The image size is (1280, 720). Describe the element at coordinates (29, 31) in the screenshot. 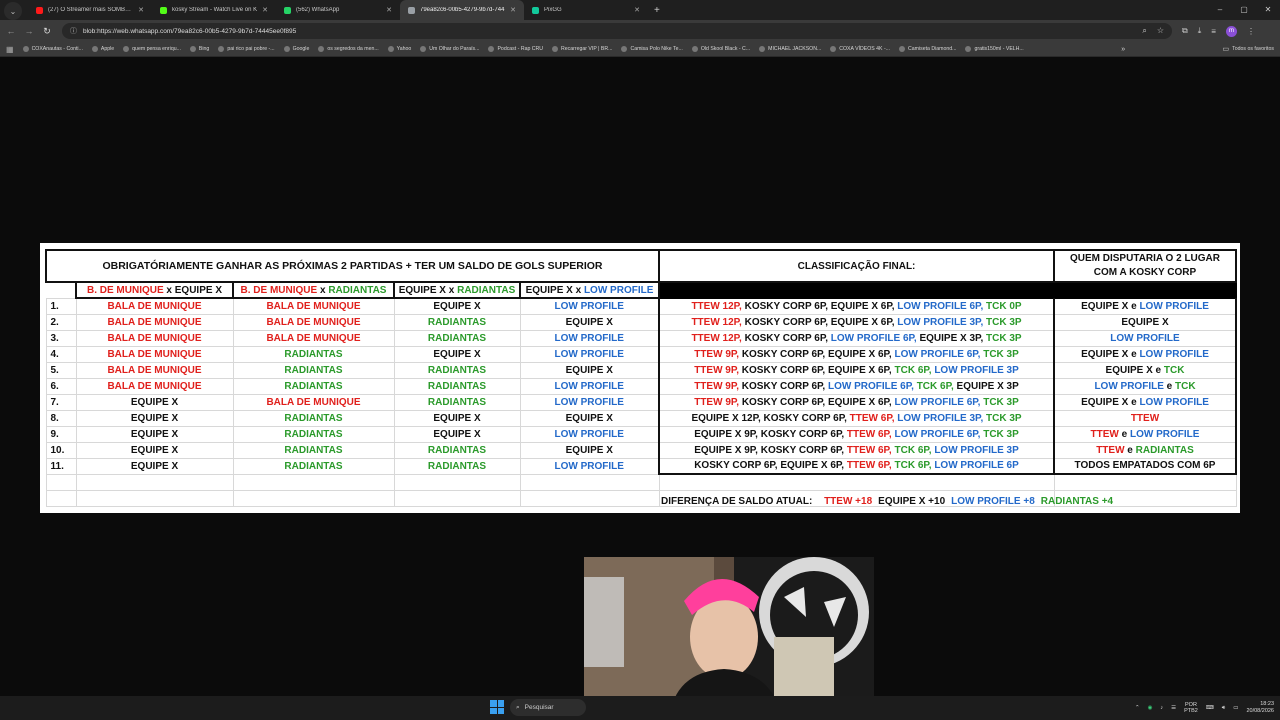

I see `forward-icon: →` at that location.